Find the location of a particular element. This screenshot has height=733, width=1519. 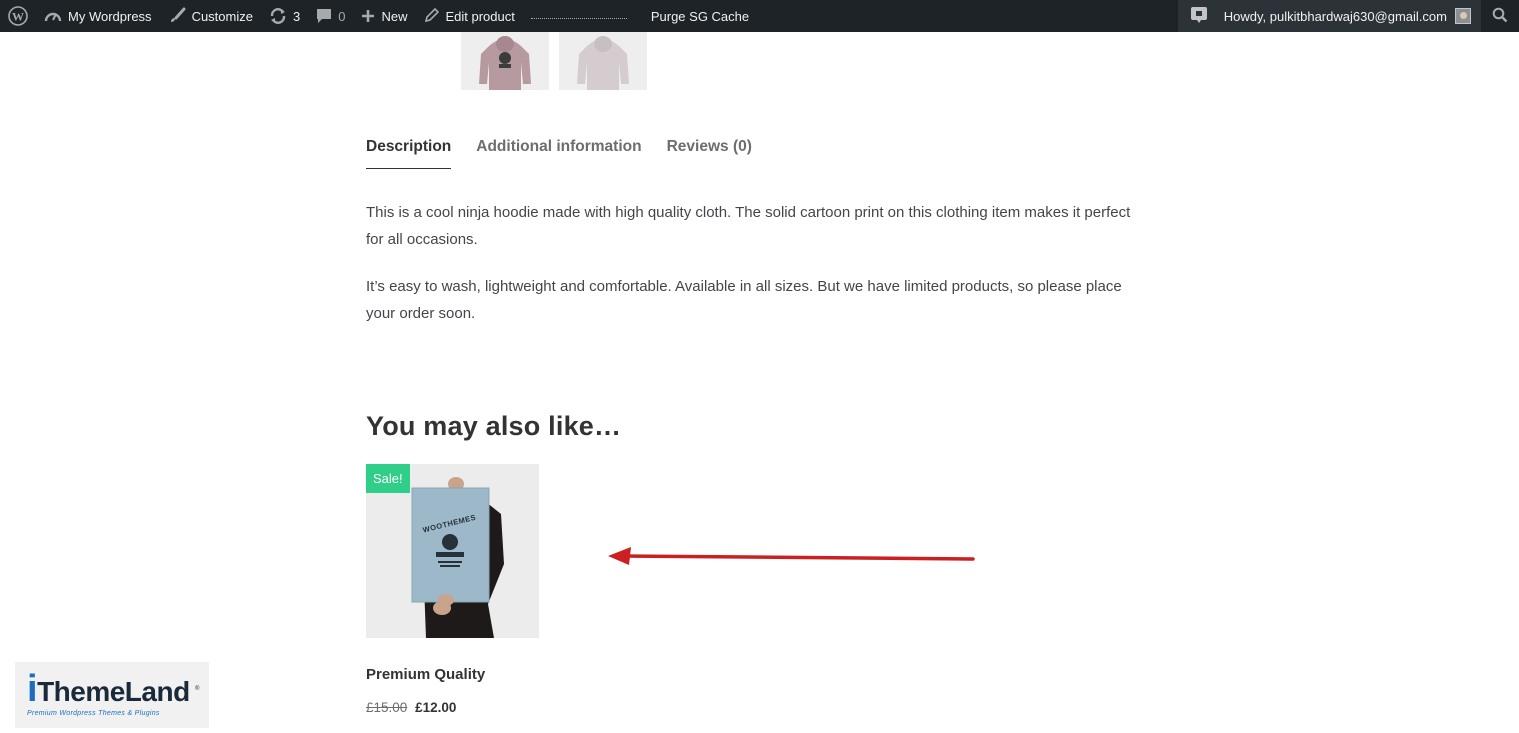

search-icon is located at coordinates (1500, 16).